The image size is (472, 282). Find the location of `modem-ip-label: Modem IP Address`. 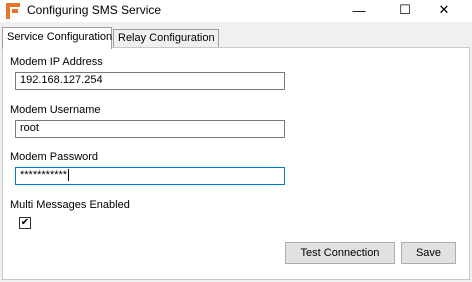

modem-ip-label: Modem IP Address is located at coordinates (56, 62).